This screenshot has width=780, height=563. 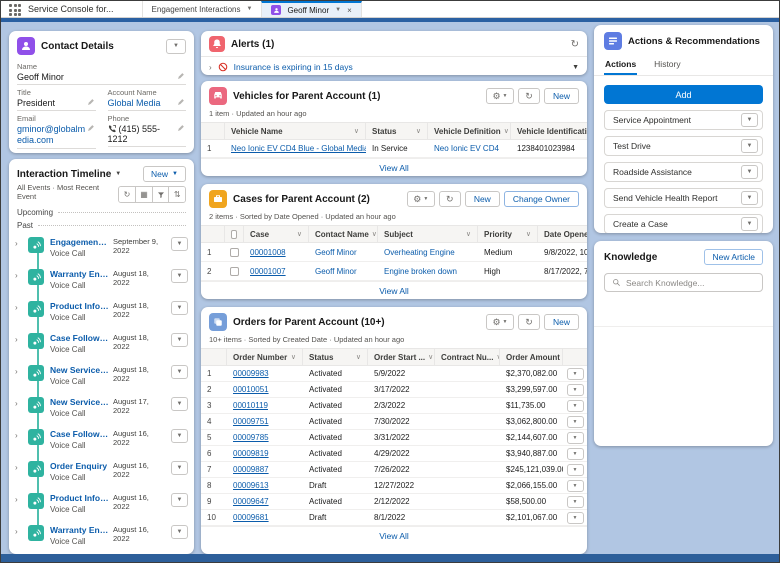 I want to click on alert-text-link: Insurance is expiring in 15 days, so click(x=293, y=67).